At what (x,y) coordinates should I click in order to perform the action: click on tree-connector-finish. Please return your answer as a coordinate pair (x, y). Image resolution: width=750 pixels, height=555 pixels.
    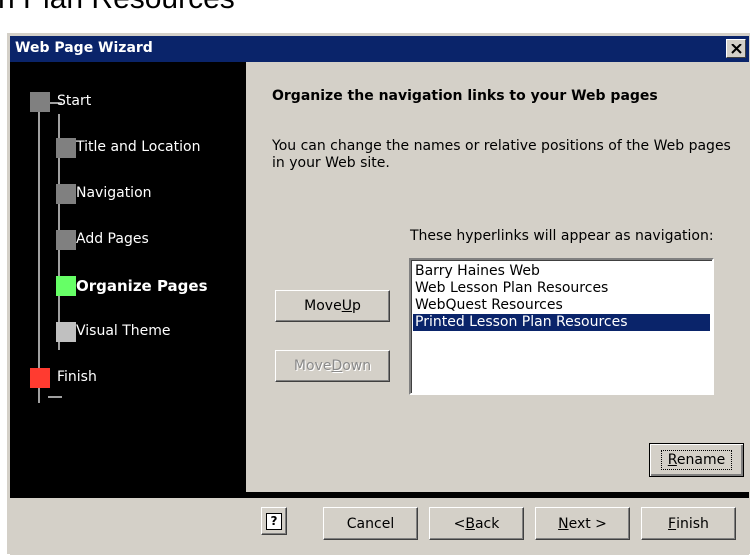
    Looking at the image, I should click on (55, 397).